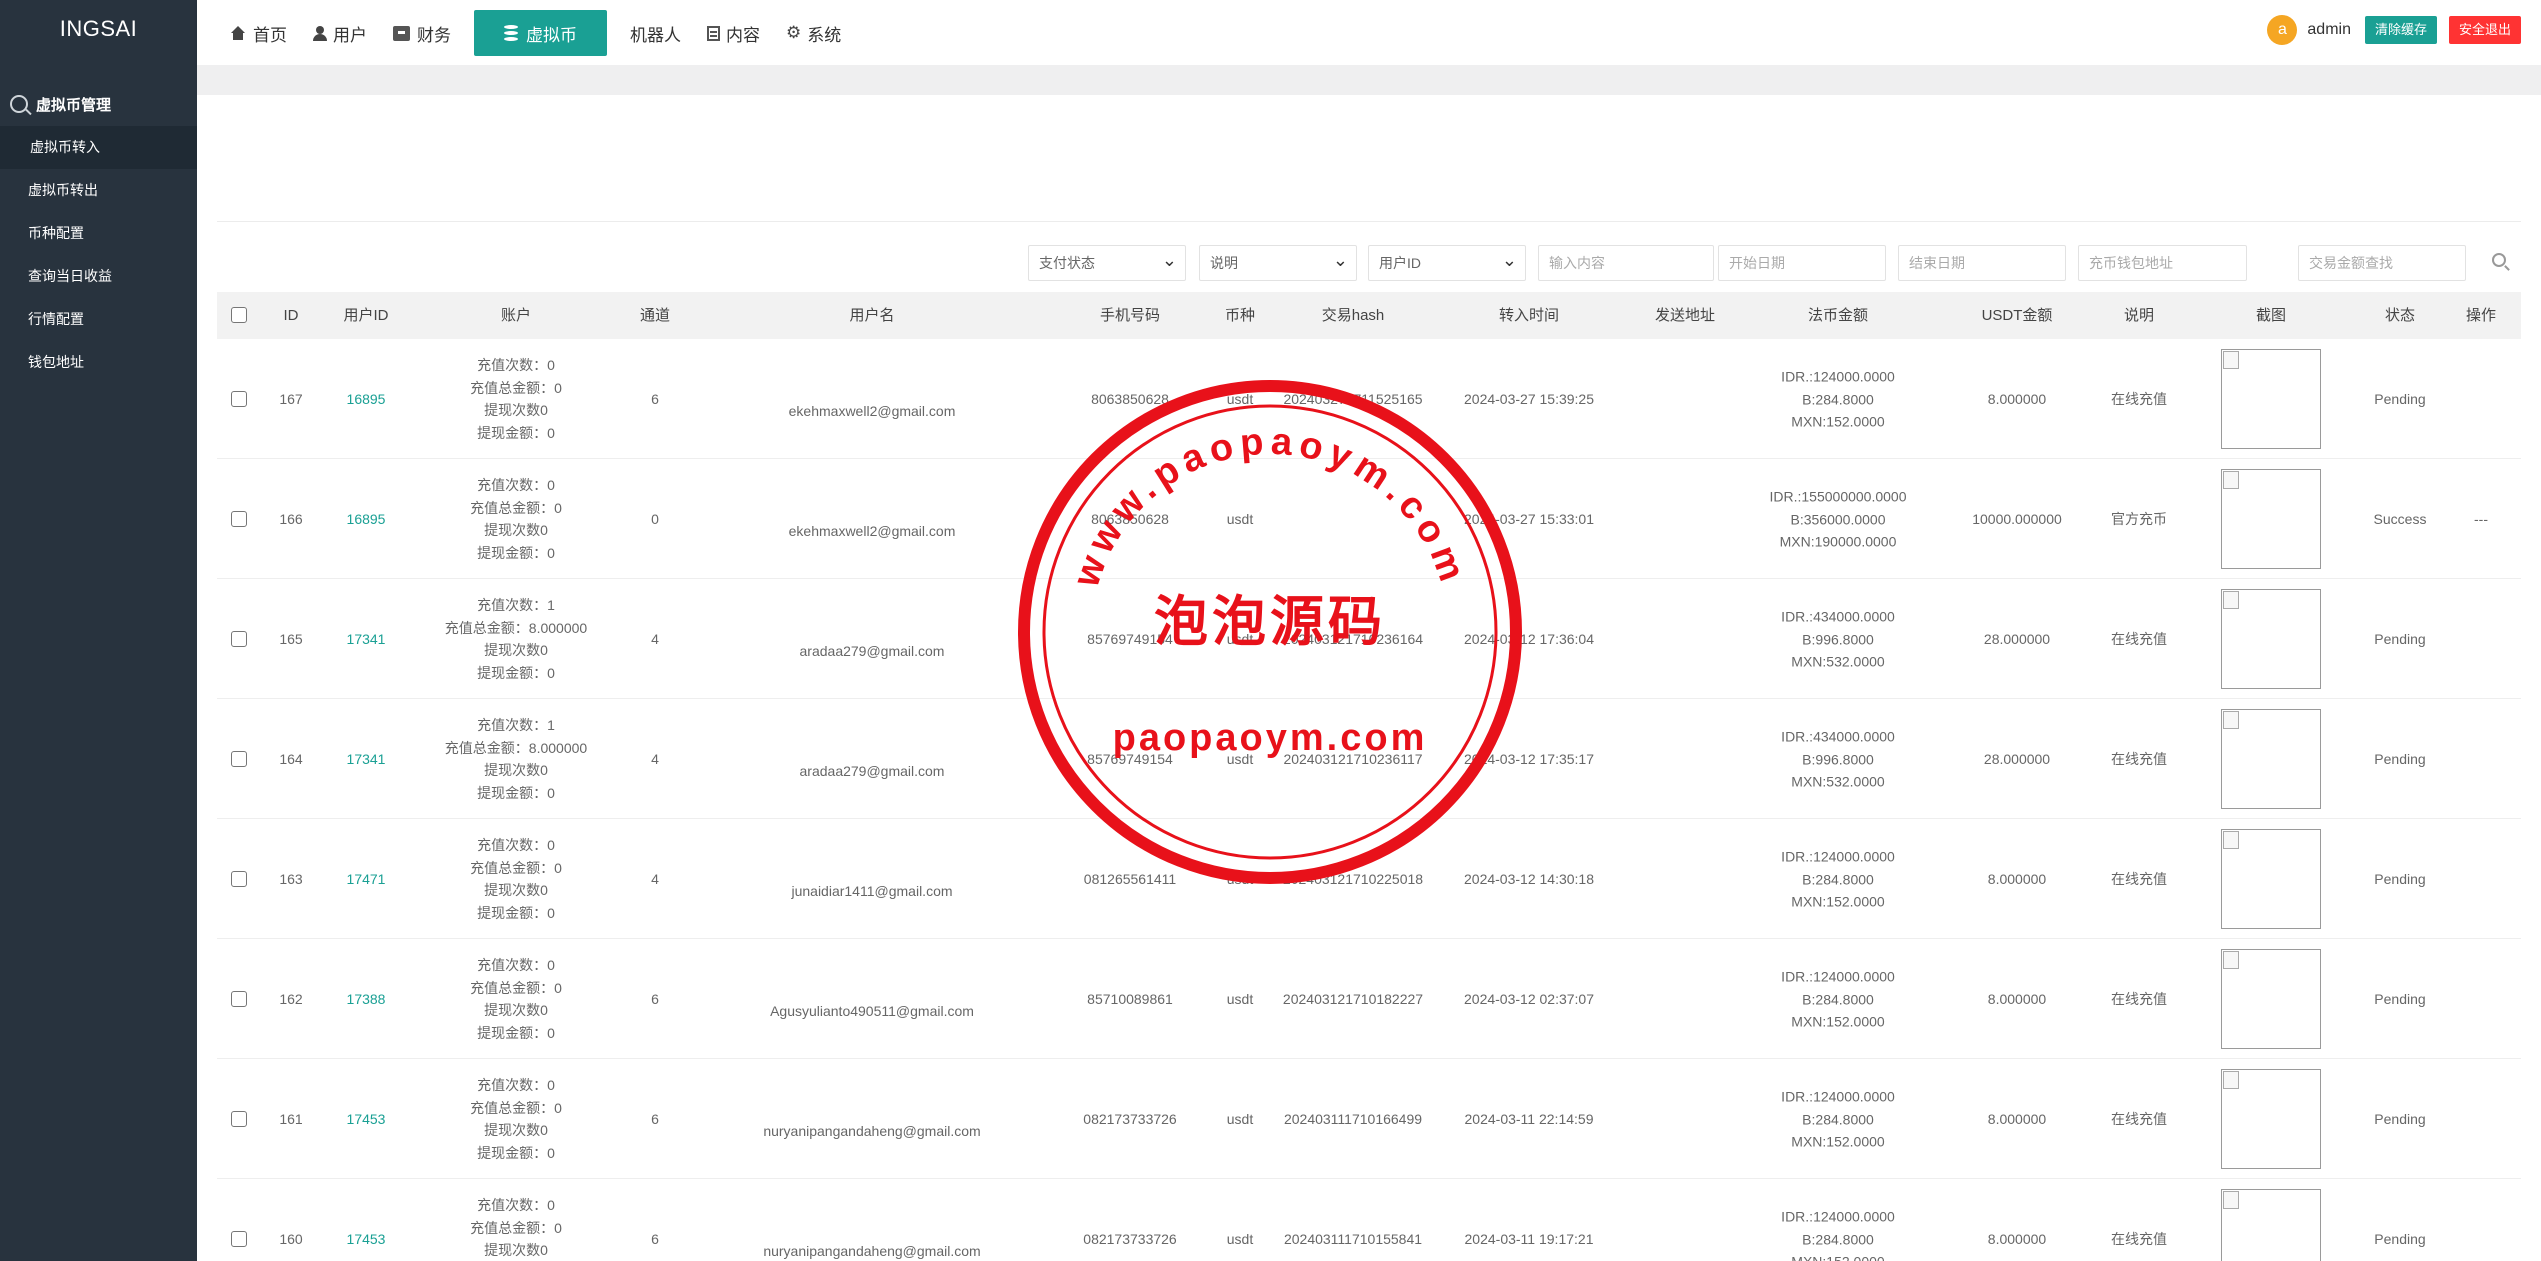 Image resolution: width=2541 pixels, height=1261 pixels. What do you see at coordinates (1353, 398) in the screenshot?
I see `cell-tx-hash: 202403271711525165` at bounding box center [1353, 398].